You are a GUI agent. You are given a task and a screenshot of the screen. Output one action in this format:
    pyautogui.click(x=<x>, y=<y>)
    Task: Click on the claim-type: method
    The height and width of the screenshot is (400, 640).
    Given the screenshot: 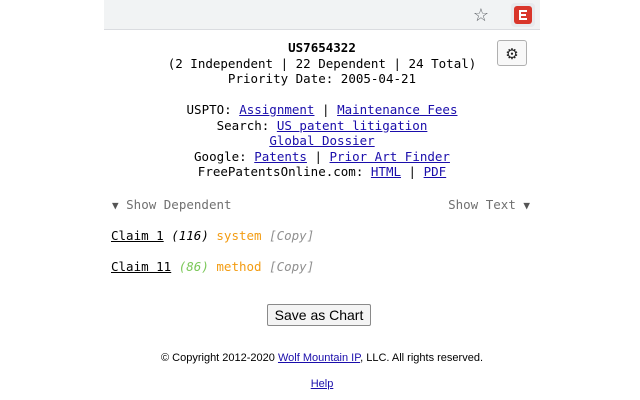 What is the action you would take?
    pyautogui.click(x=239, y=266)
    